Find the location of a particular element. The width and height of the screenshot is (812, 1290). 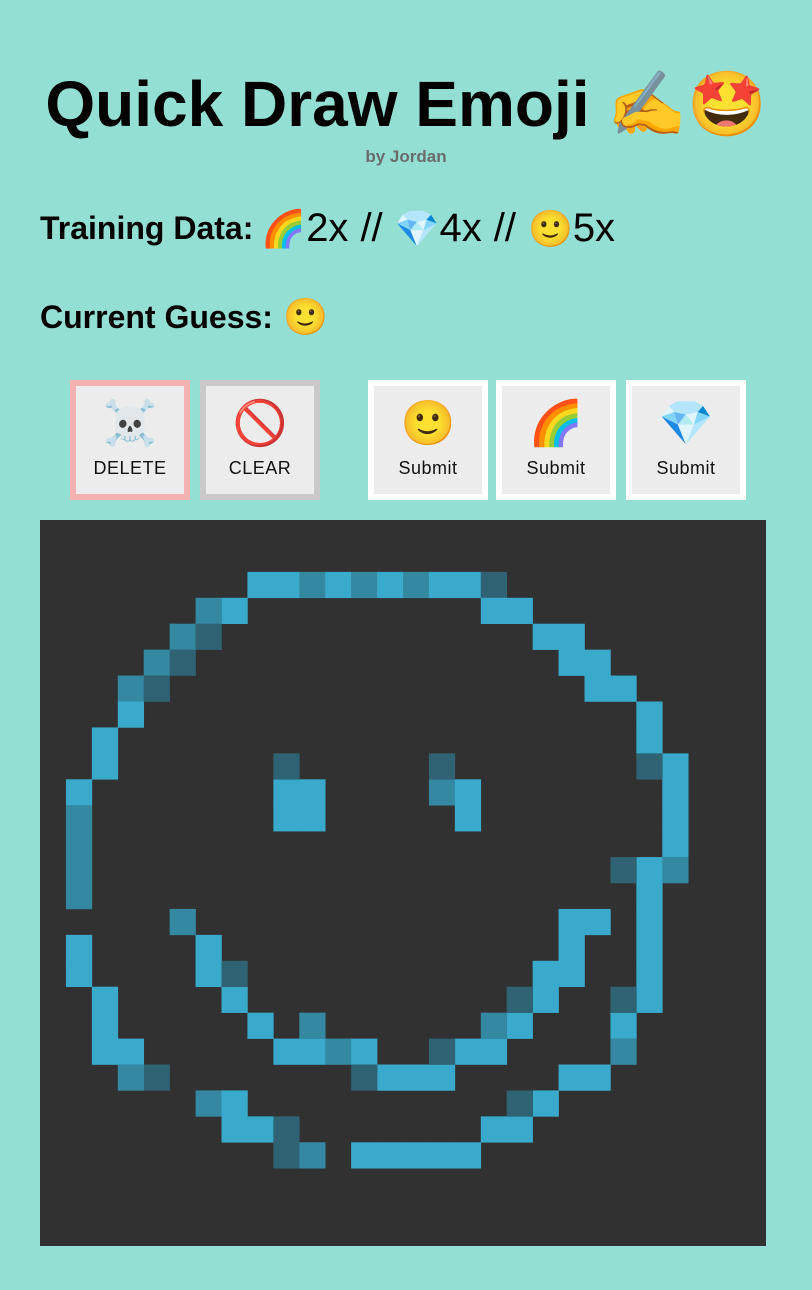

clear-button-label: CLEAR is located at coordinates (260, 467).